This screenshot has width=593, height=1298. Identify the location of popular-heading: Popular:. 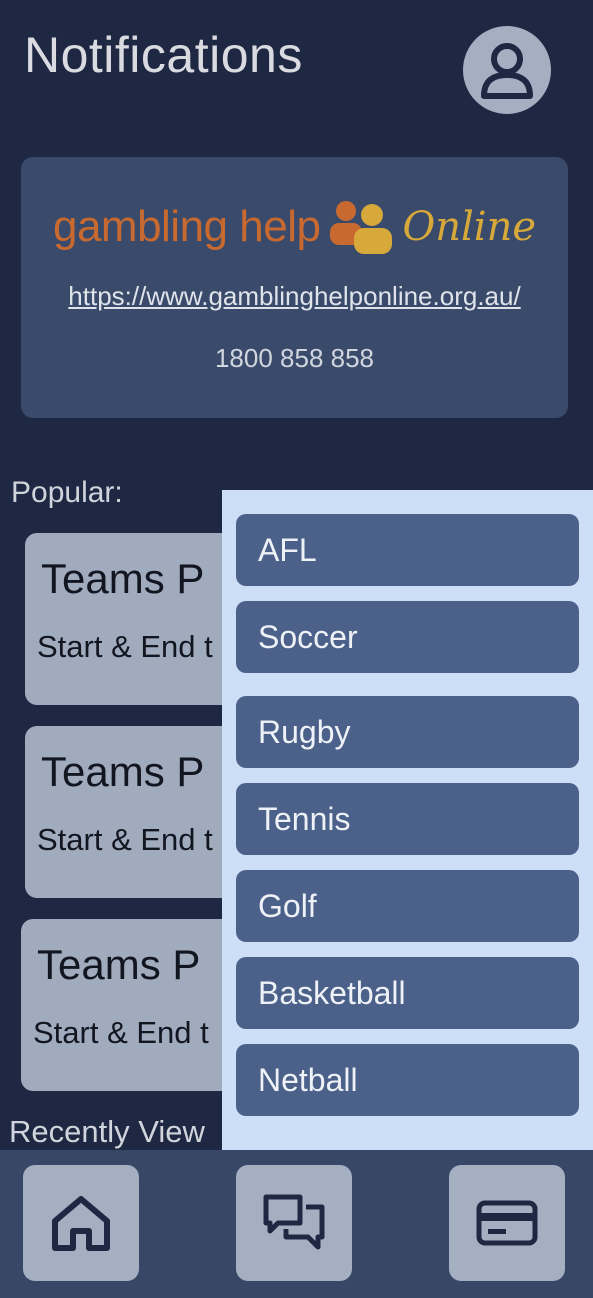
(67, 492).